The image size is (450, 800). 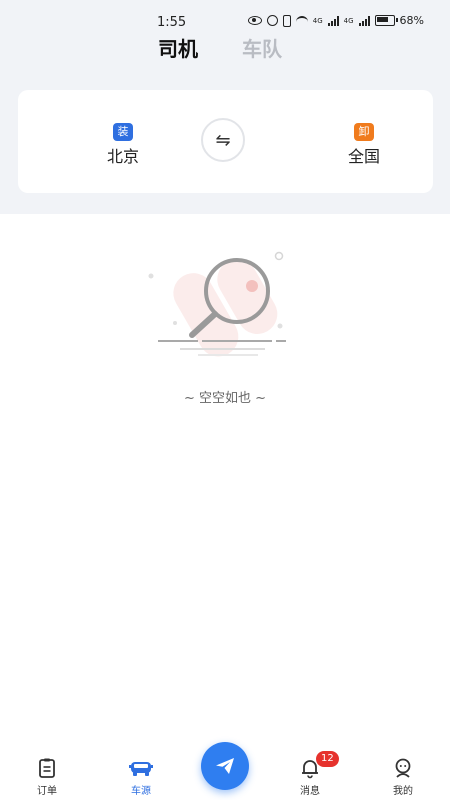 I want to click on vibrate-icon, so click(x=286, y=20).